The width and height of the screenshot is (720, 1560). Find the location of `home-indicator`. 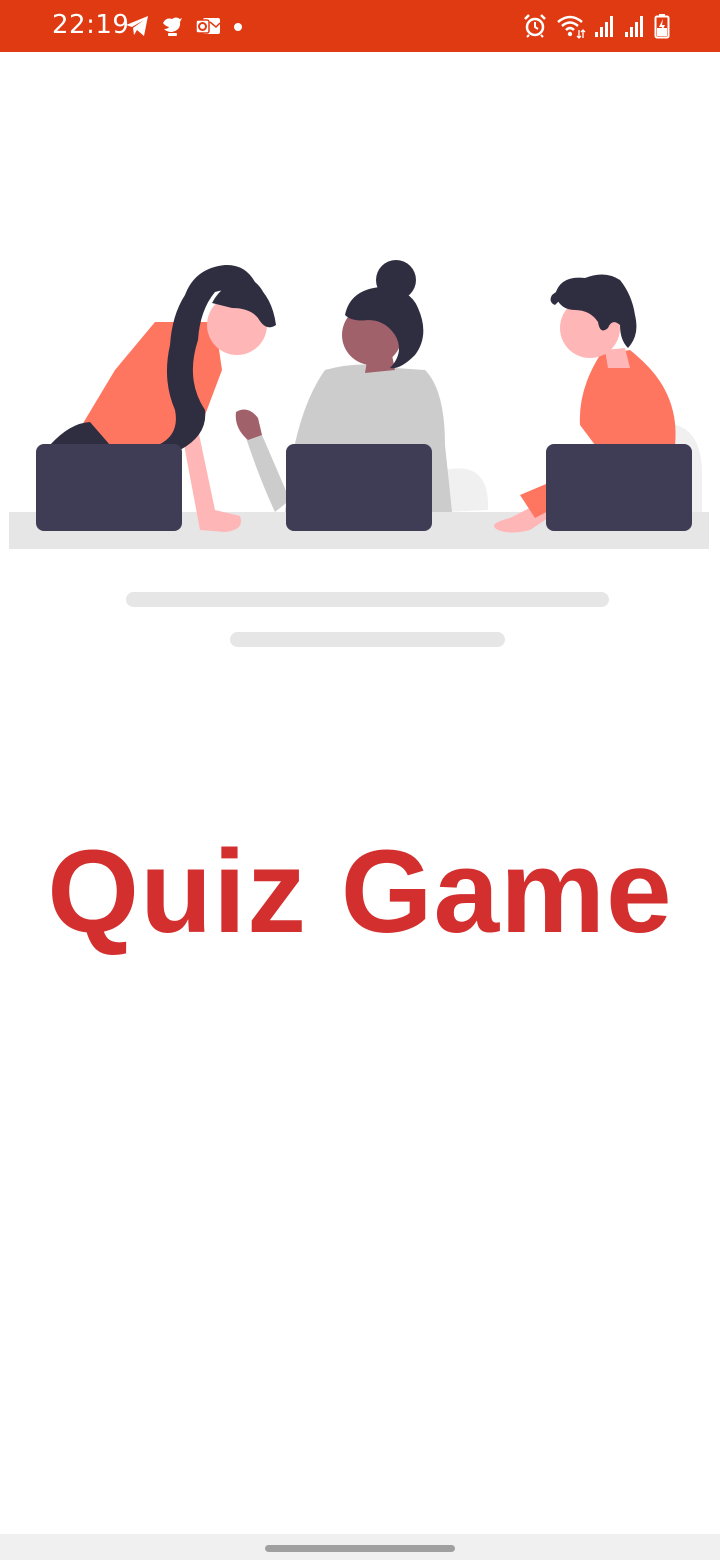

home-indicator is located at coordinates (360, 1548).